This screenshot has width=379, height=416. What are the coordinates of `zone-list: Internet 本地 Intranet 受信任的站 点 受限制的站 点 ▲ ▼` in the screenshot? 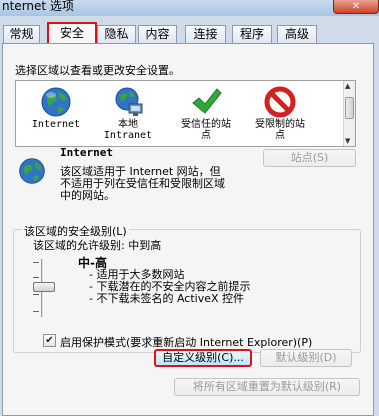 It's located at (185, 113).